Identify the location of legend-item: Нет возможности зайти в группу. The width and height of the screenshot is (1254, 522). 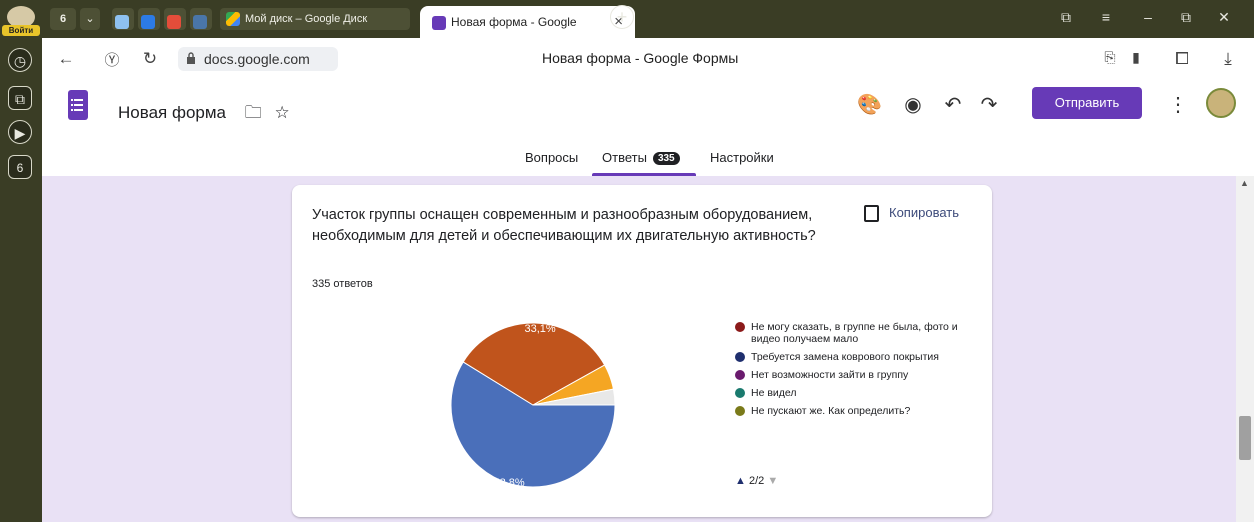
(855, 375).